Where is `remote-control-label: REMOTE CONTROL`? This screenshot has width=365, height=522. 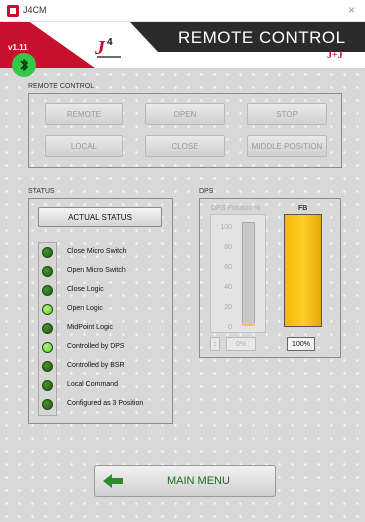 remote-control-label: REMOTE CONTROL is located at coordinates (61, 86).